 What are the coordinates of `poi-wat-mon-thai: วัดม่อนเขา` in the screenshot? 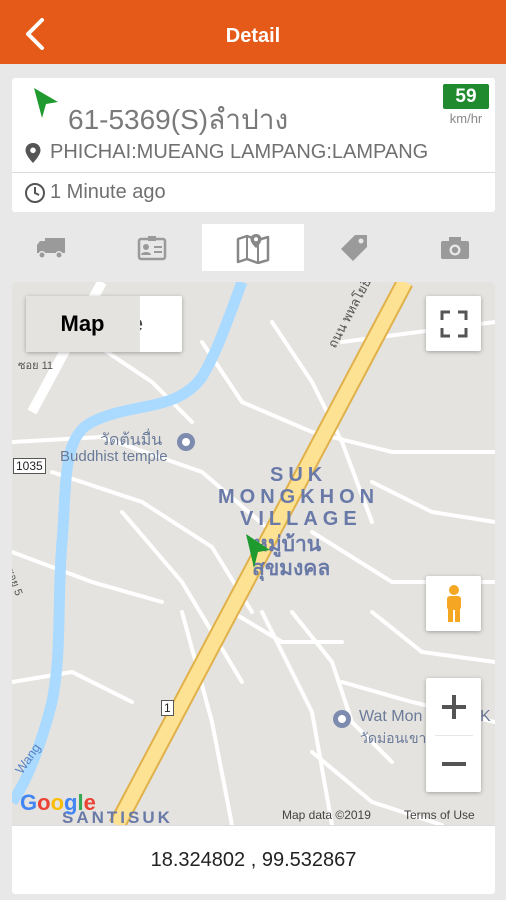 It's located at (393, 738).